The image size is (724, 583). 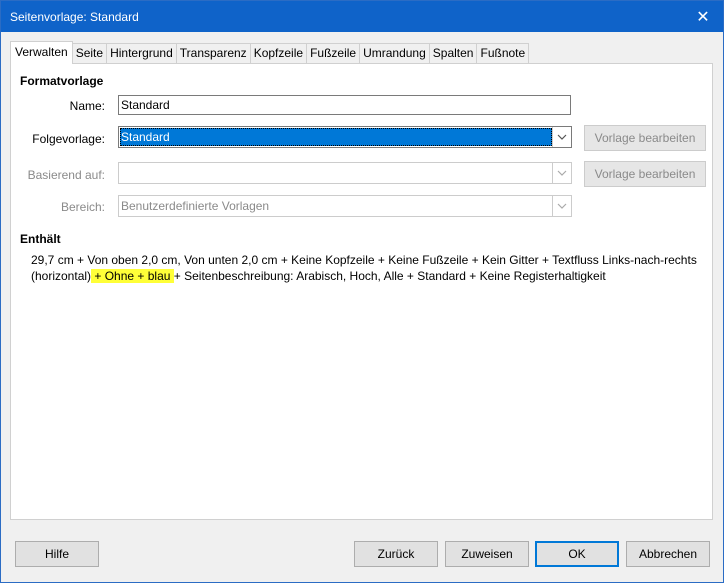 I want to click on edit-next-style-button: Vorlage bearbeiten, so click(x=645, y=138).